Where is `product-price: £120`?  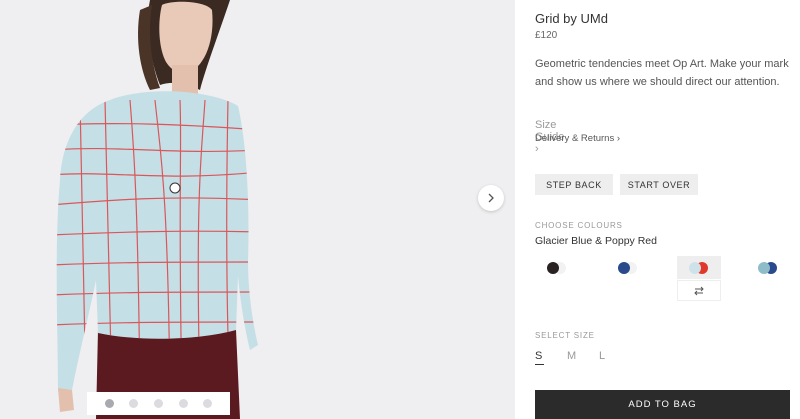 product-price: £120 is located at coordinates (546, 35).